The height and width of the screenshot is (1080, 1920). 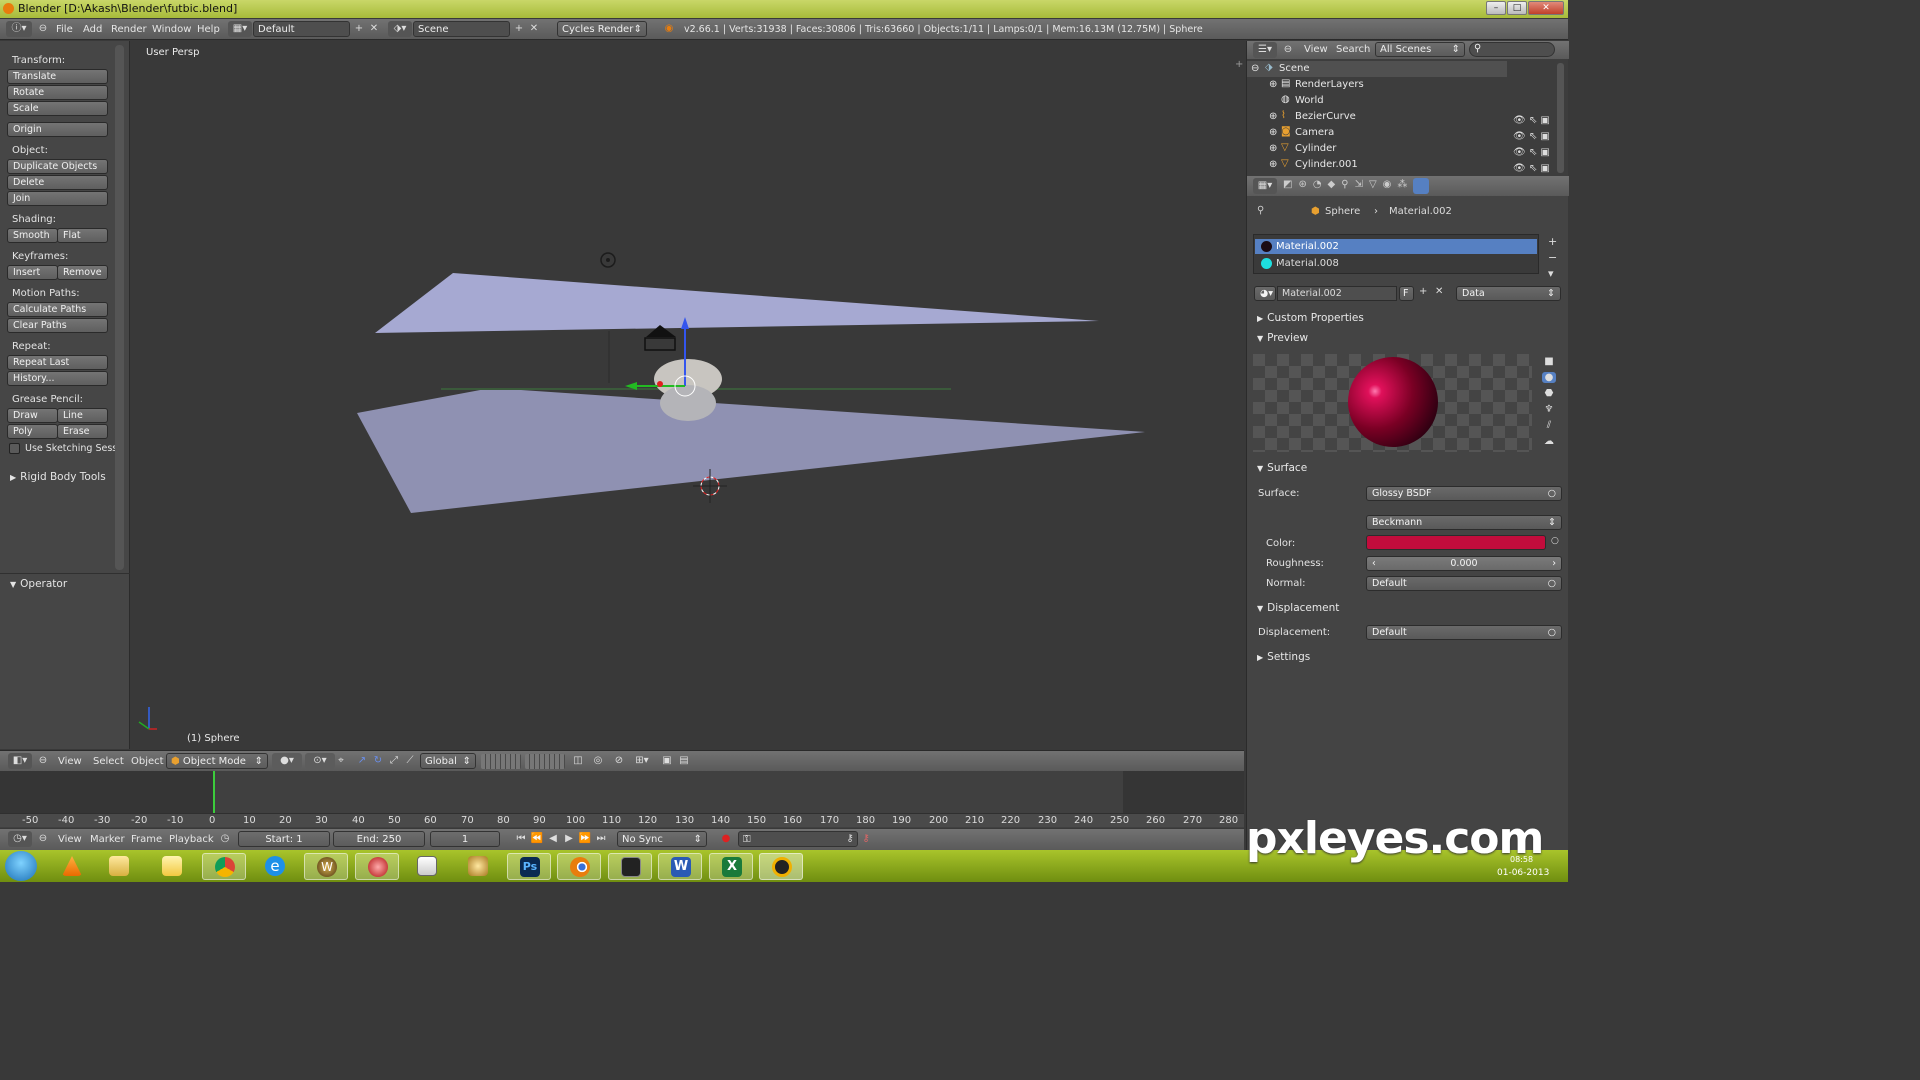 What do you see at coordinates (92, 29) in the screenshot?
I see `menu-add: Add` at bounding box center [92, 29].